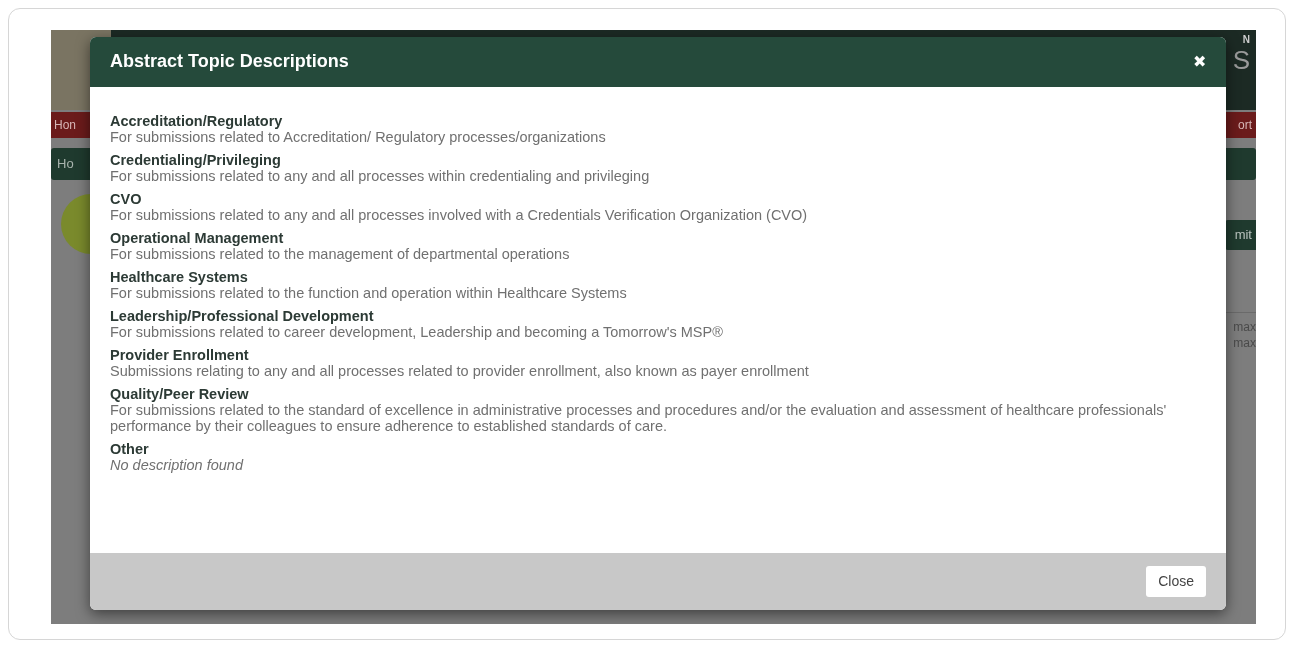 This screenshot has height=648, width=1294. I want to click on submit-button: mit, so click(1240, 235).